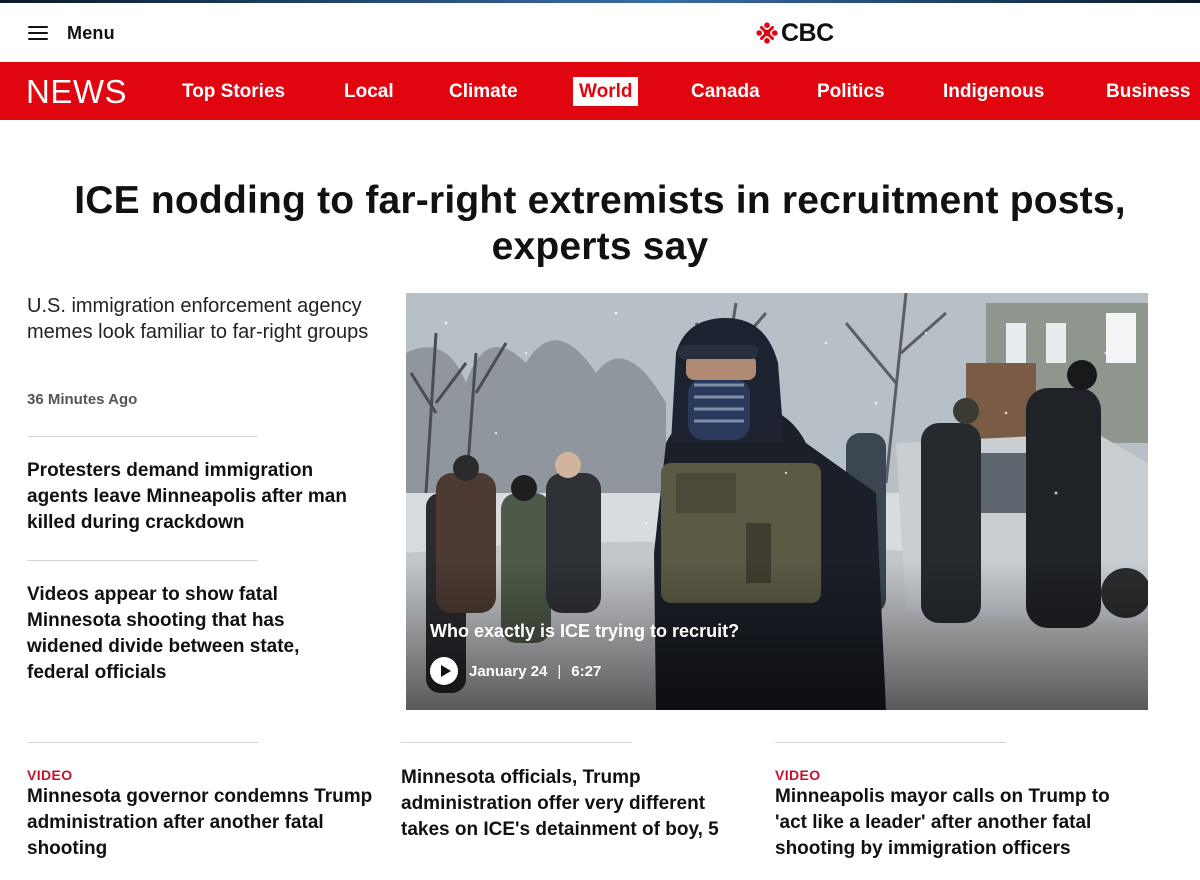 The image size is (1200, 880). What do you see at coordinates (807, 32) in the screenshot?
I see `brand-wordmark: CBC` at bounding box center [807, 32].